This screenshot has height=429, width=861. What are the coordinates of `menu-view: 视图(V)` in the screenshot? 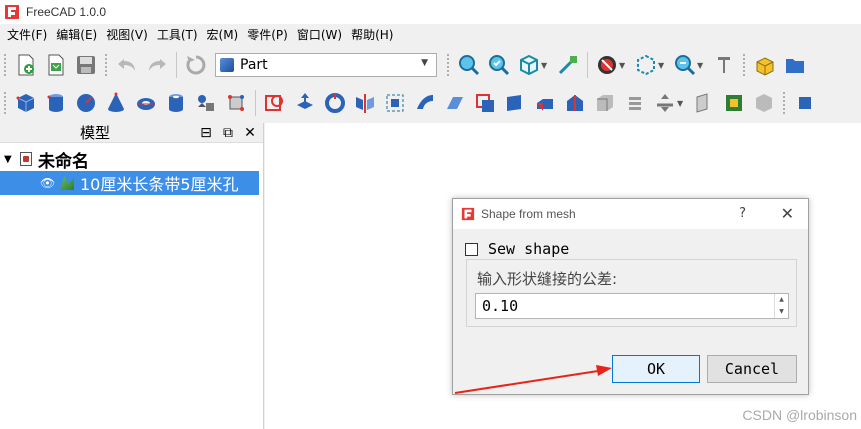 It's located at (128, 35).